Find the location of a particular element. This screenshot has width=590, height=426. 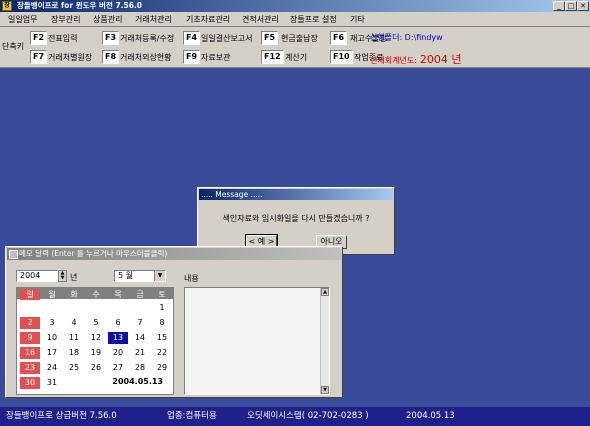

f5-label: 현금출납장 is located at coordinates (299, 38).